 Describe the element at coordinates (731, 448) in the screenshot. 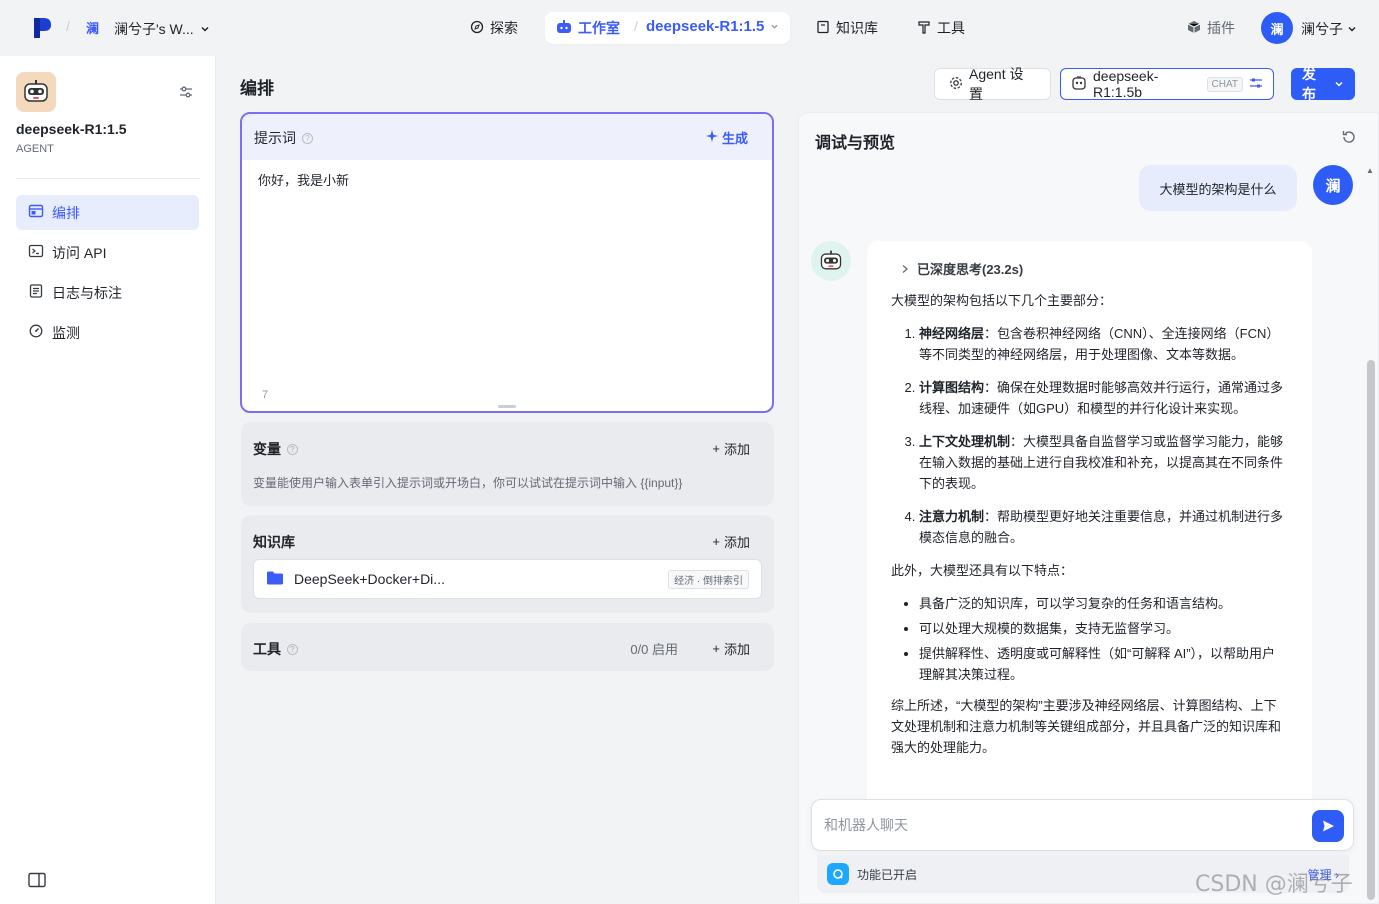

I see `add-variable-button: + 添加` at that location.